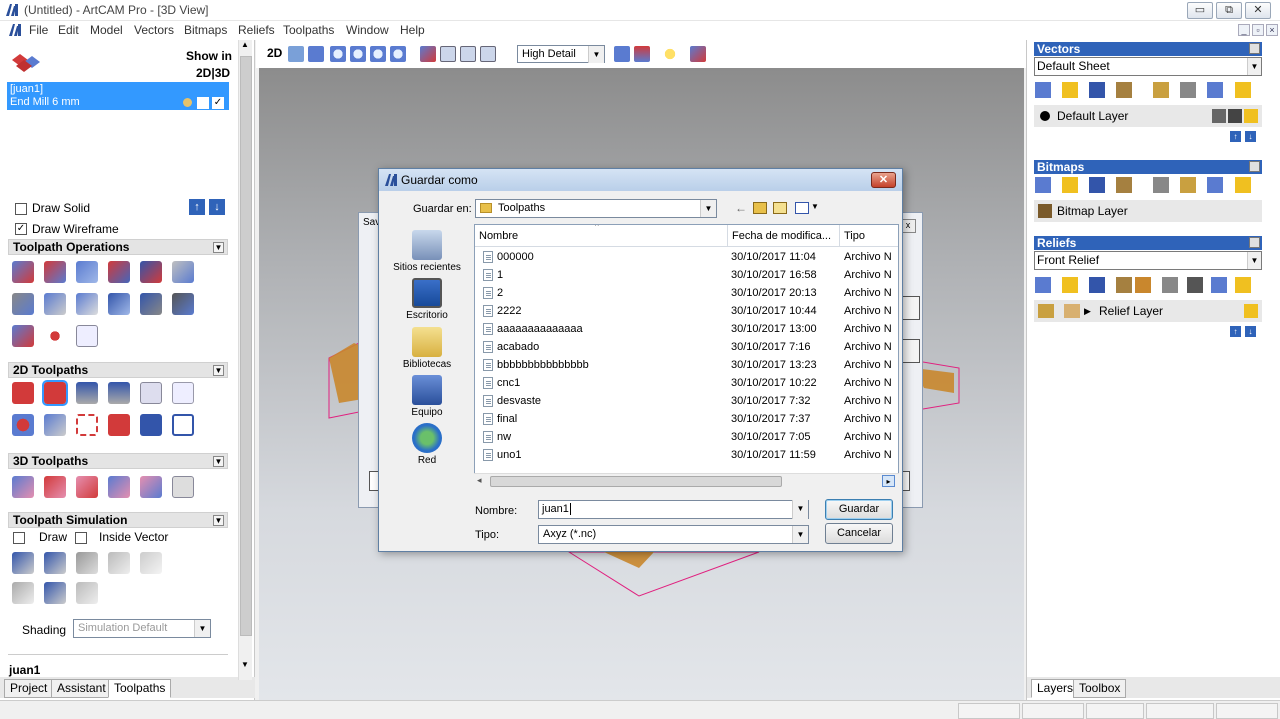 The image size is (1280, 719). I want to click on new-folder-icon, so click(780, 208).